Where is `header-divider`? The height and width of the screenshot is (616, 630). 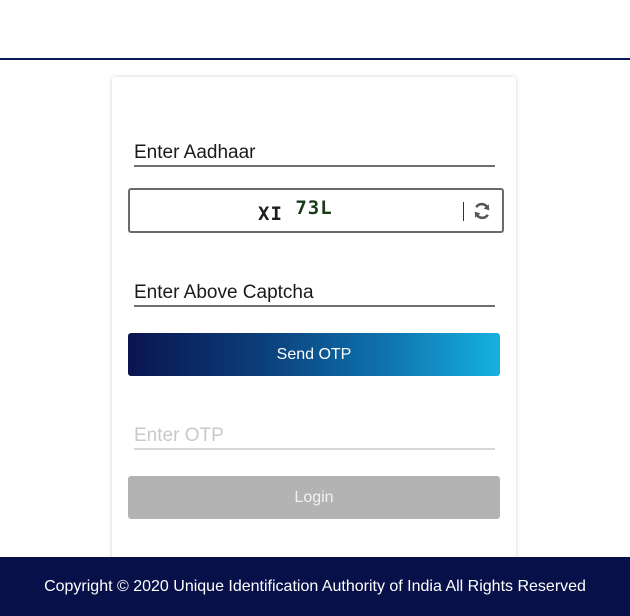
header-divider is located at coordinates (315, 59).